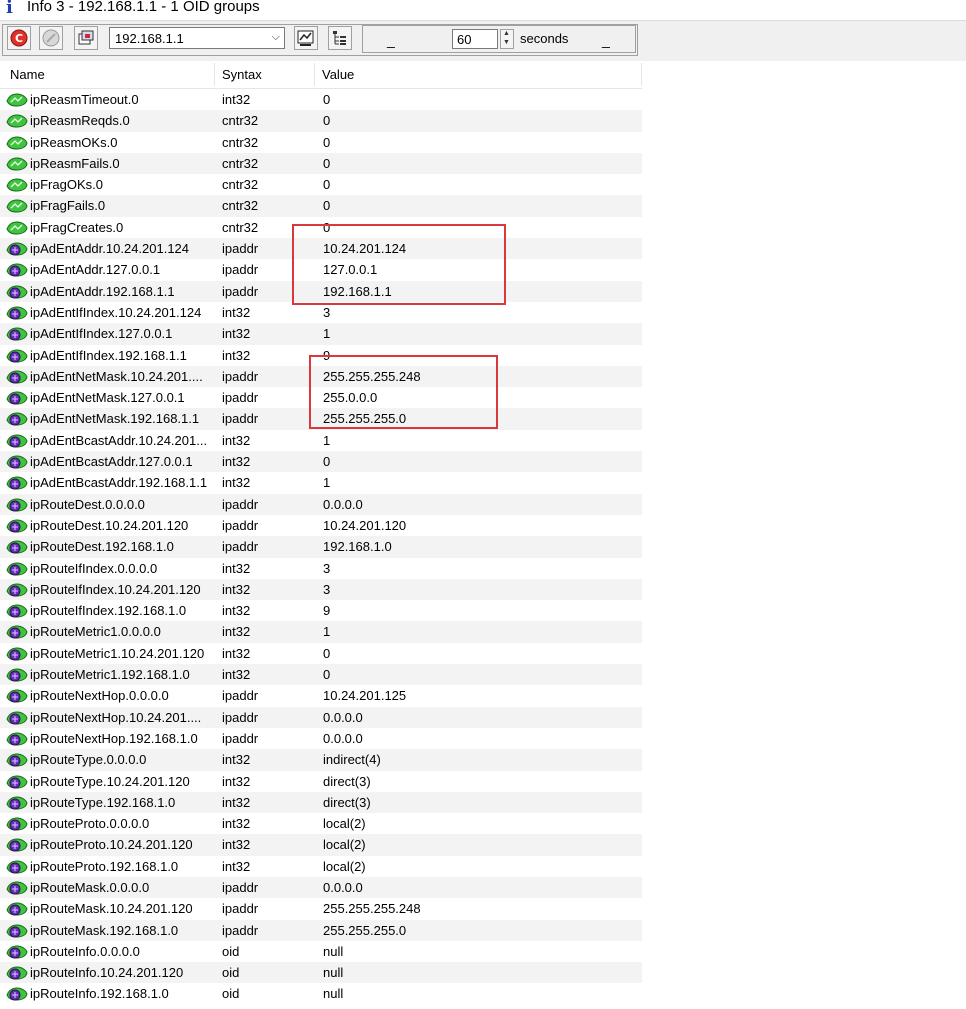 Image resolution: width=966 pixels, height=1009 pixels. I want to click on table-row: ipRouteType.0.0.0.0 int32 indirect(4), so click(321, 760).